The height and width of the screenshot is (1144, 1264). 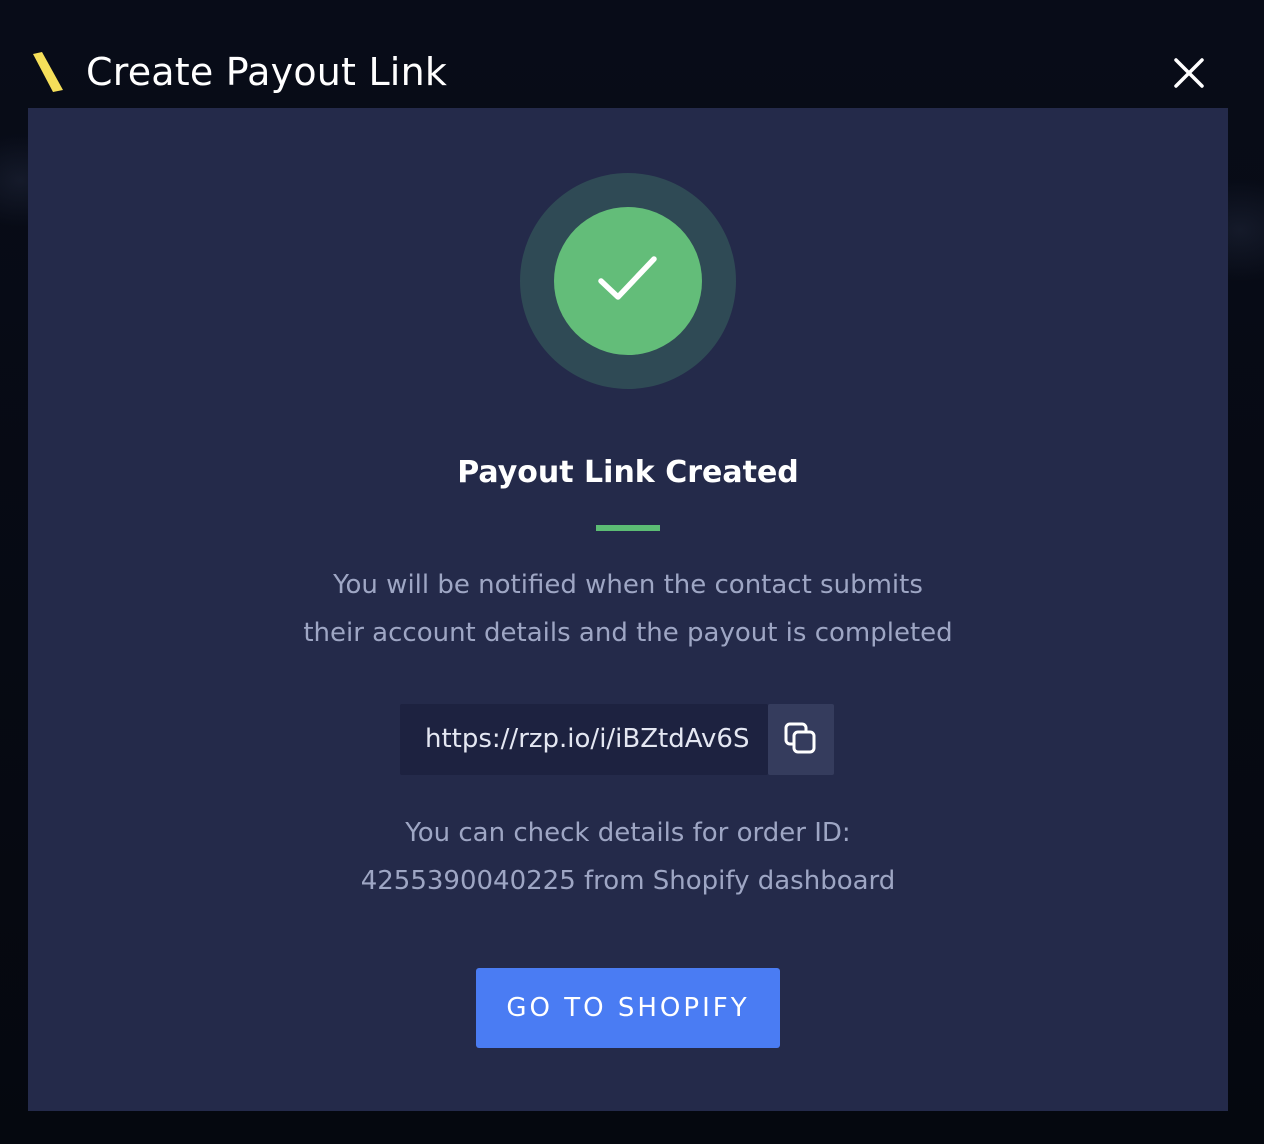 I want to click on razorpay-logo-icon, so click(x=48, y=72).